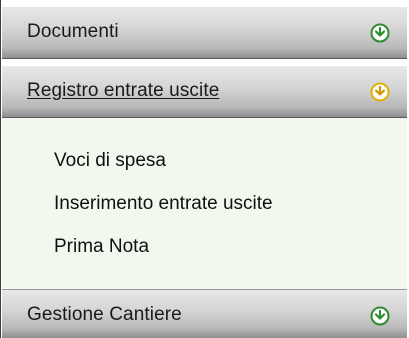  Describe the element at coordinates (104, 314) in the screenshot. I see `section-label: Gestione Cantiere` at that location.